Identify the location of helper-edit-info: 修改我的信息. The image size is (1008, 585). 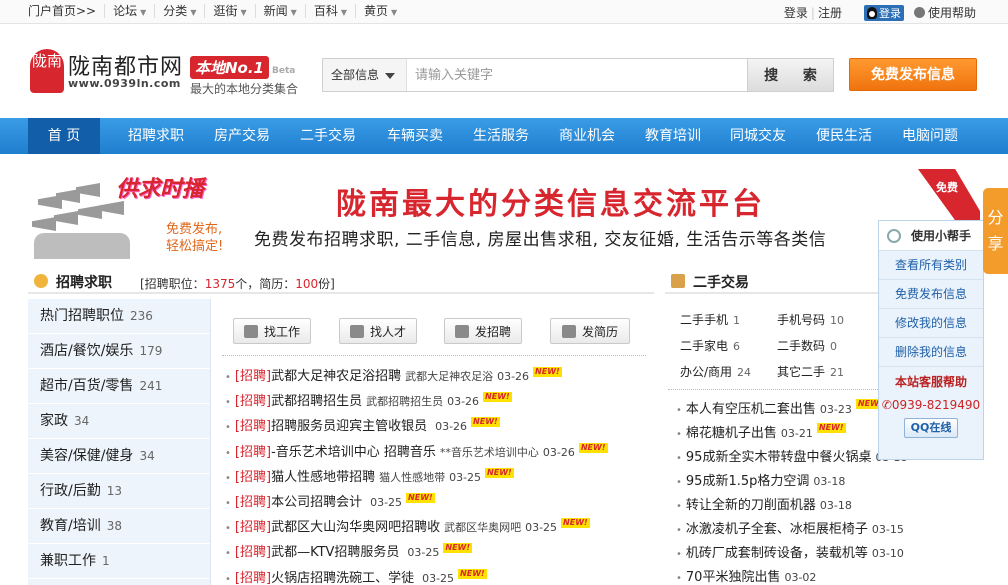
(931, 323).